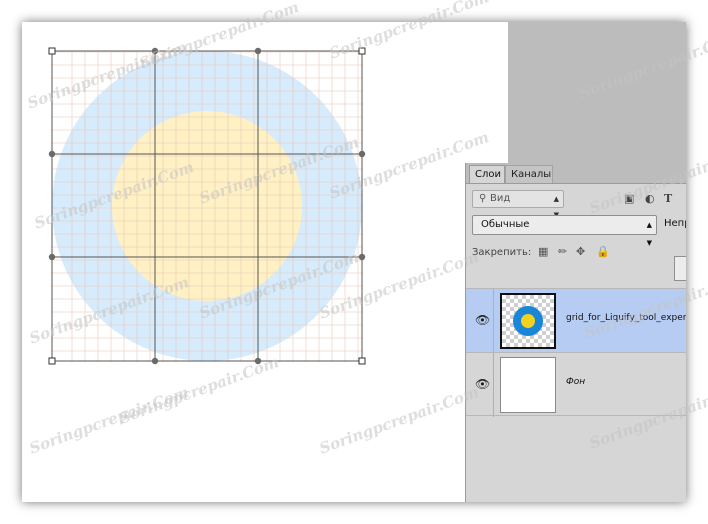  What do you see at coordinates (207, 206) in the screenshot?
I see `inner-circle` at bounding box center [207, 206].